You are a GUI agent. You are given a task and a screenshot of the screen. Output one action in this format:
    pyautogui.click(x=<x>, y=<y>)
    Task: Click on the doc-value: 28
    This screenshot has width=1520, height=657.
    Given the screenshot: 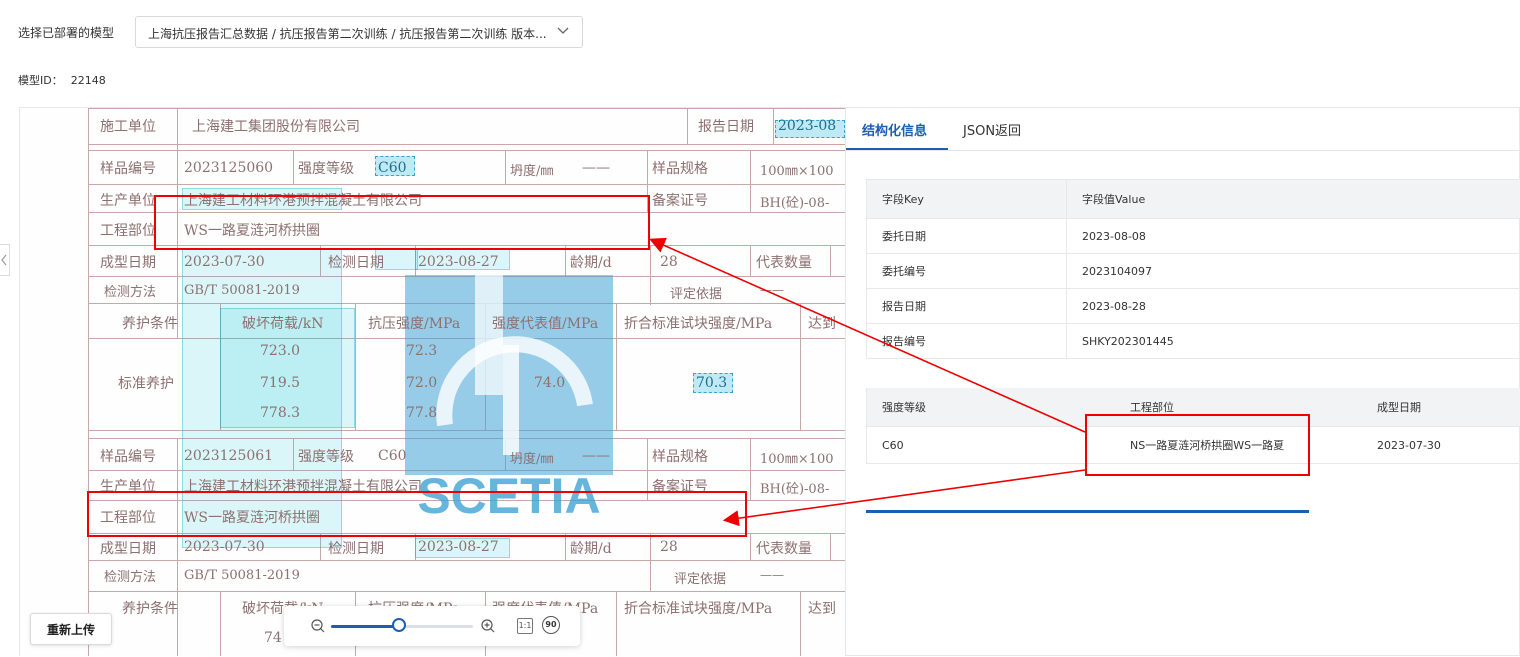 What is the action you would take?
    pyautogui.click(x=669, y=547)
    